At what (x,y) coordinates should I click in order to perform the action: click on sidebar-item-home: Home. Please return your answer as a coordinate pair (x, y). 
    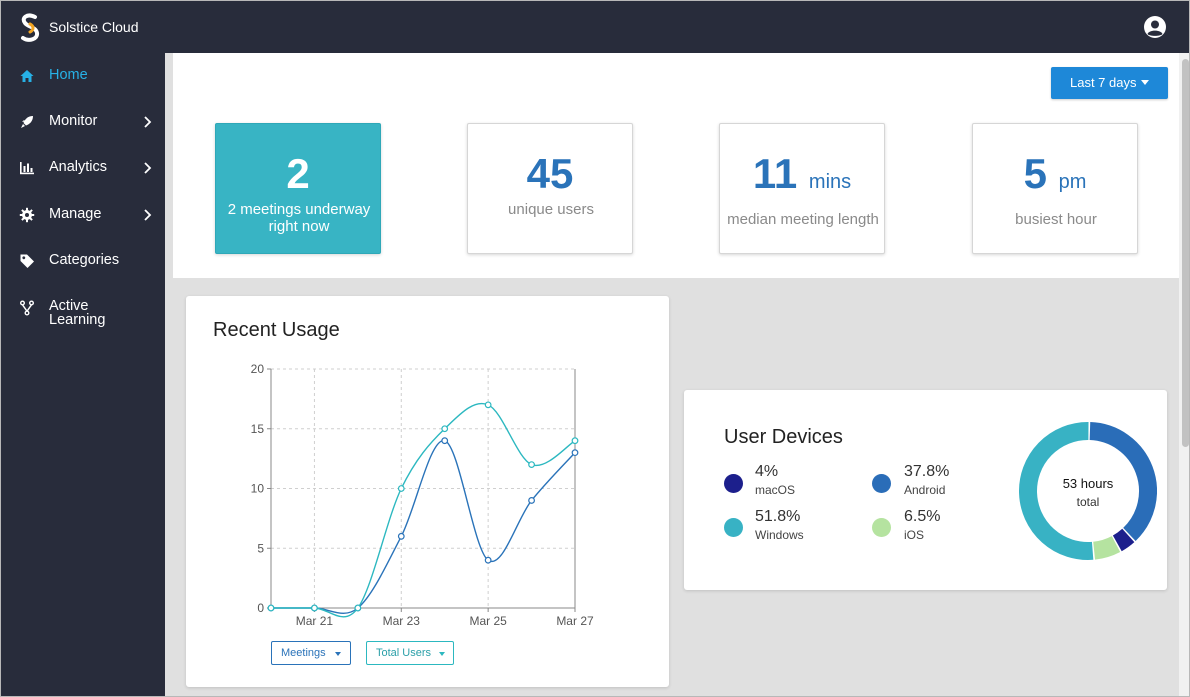
    Looking at the image, I should click on (83, 76).